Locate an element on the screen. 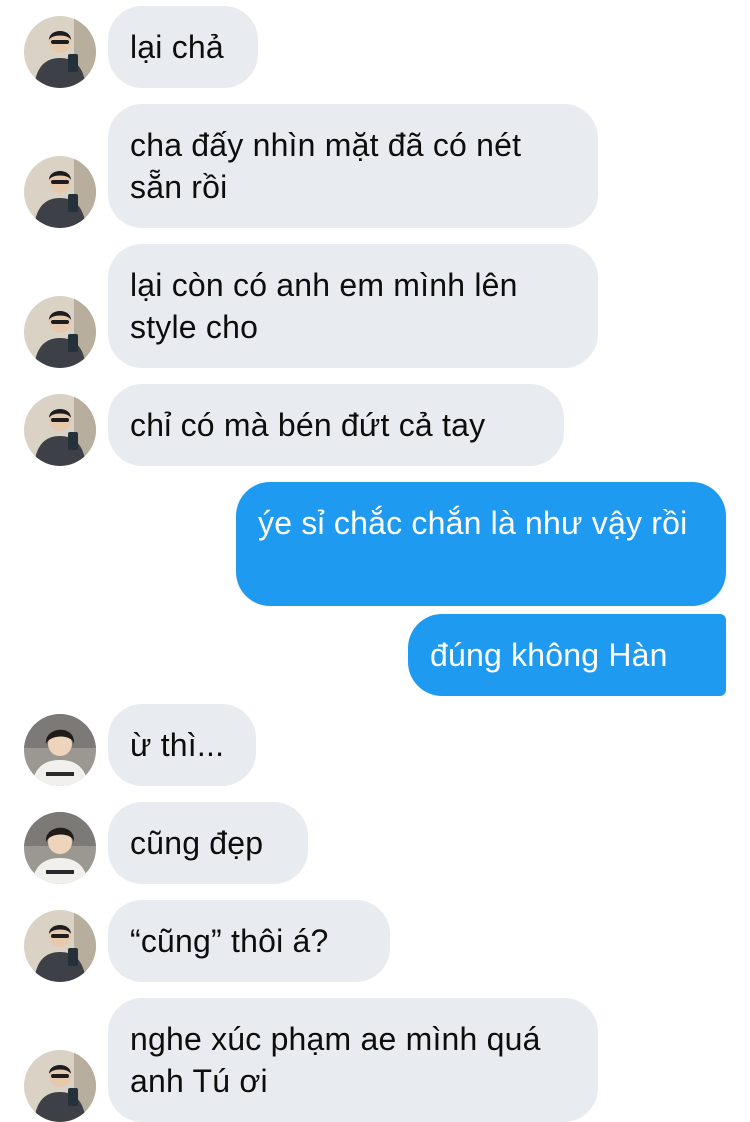 Image resolution: width=750 pixels, height=1122 pixels. message-text: đúng không Hàn is located at coordinates (549, 655).